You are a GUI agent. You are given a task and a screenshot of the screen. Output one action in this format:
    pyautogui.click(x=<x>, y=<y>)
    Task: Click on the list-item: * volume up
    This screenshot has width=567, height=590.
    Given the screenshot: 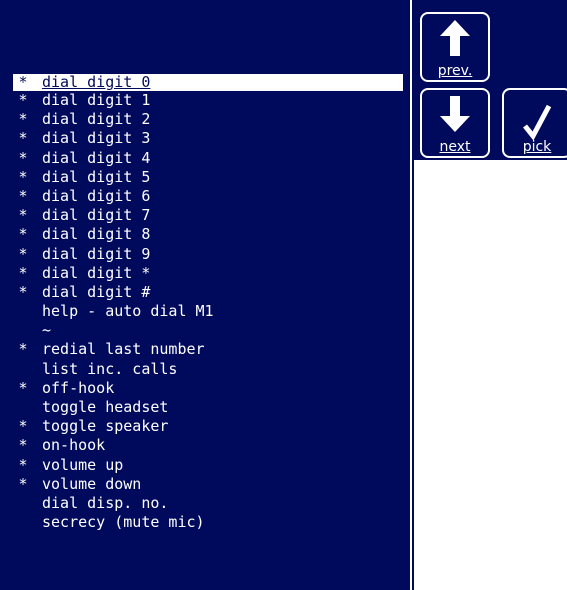 What is the action you would take?
    pyautogui.click(x=204, y=465)
    